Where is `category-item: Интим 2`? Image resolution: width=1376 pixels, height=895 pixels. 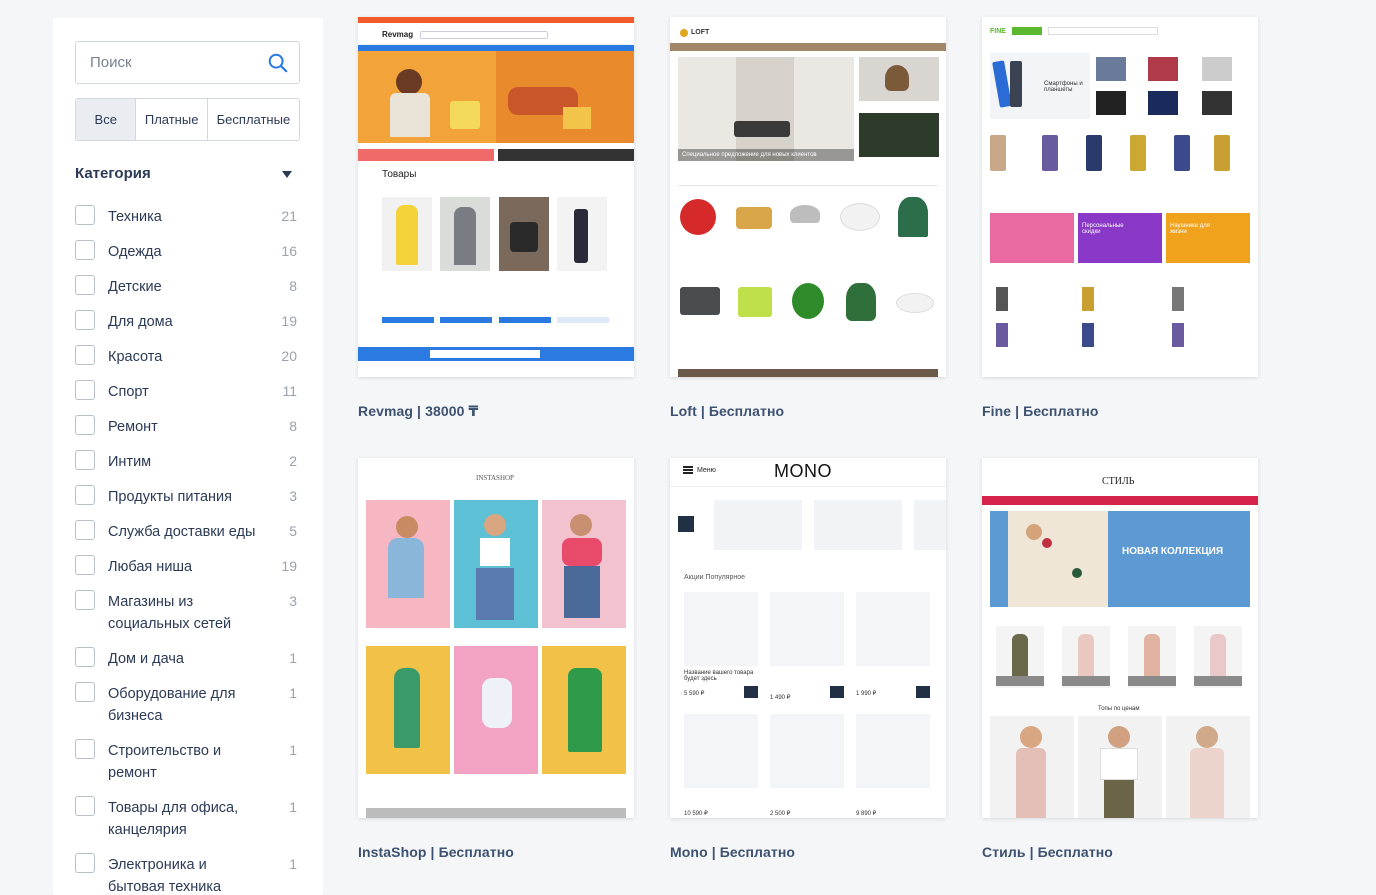
category-item: Интим 2 is located at coordinates (187, 461).